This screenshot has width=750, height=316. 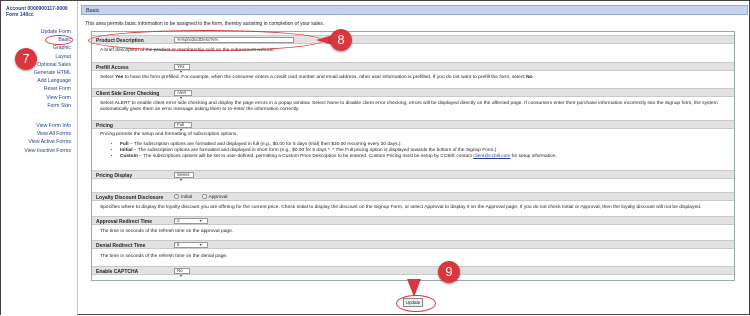 I want to click on row-prefill: Prefill Access Yes▾, so click(x=413, y=67).